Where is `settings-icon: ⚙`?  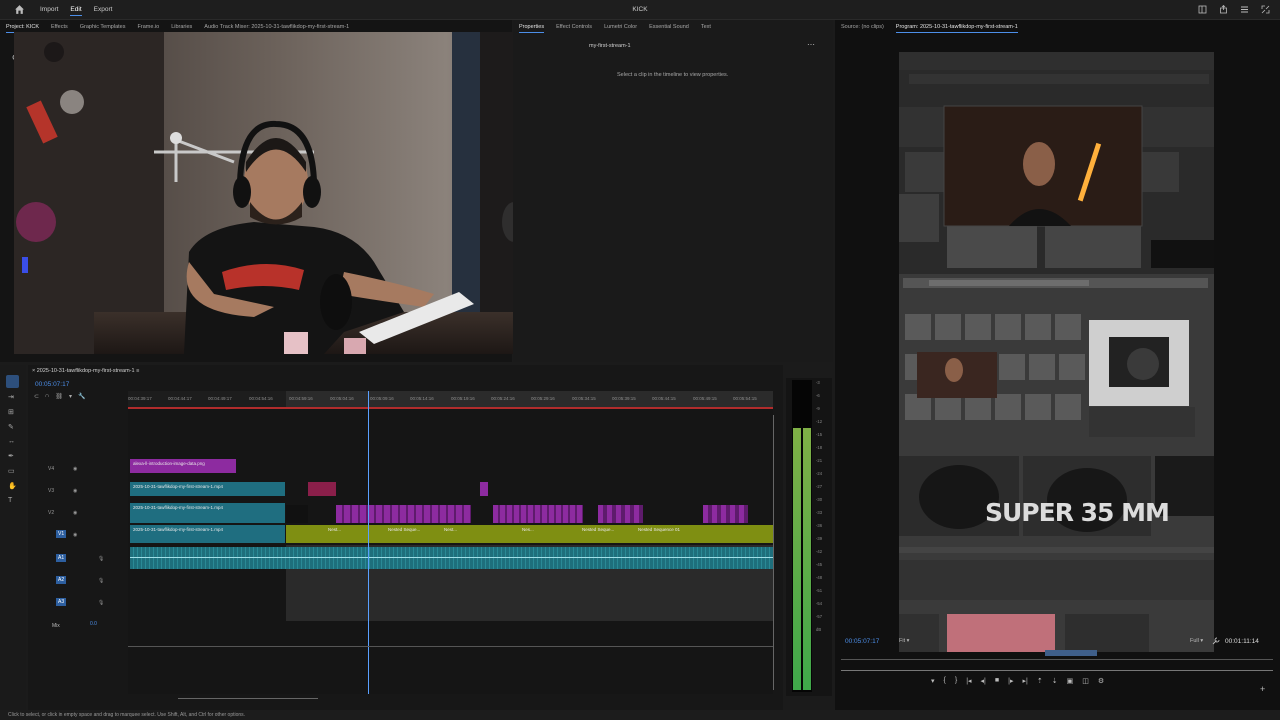
settings-icon: ⚙ is located at coordinates (1101, 681).